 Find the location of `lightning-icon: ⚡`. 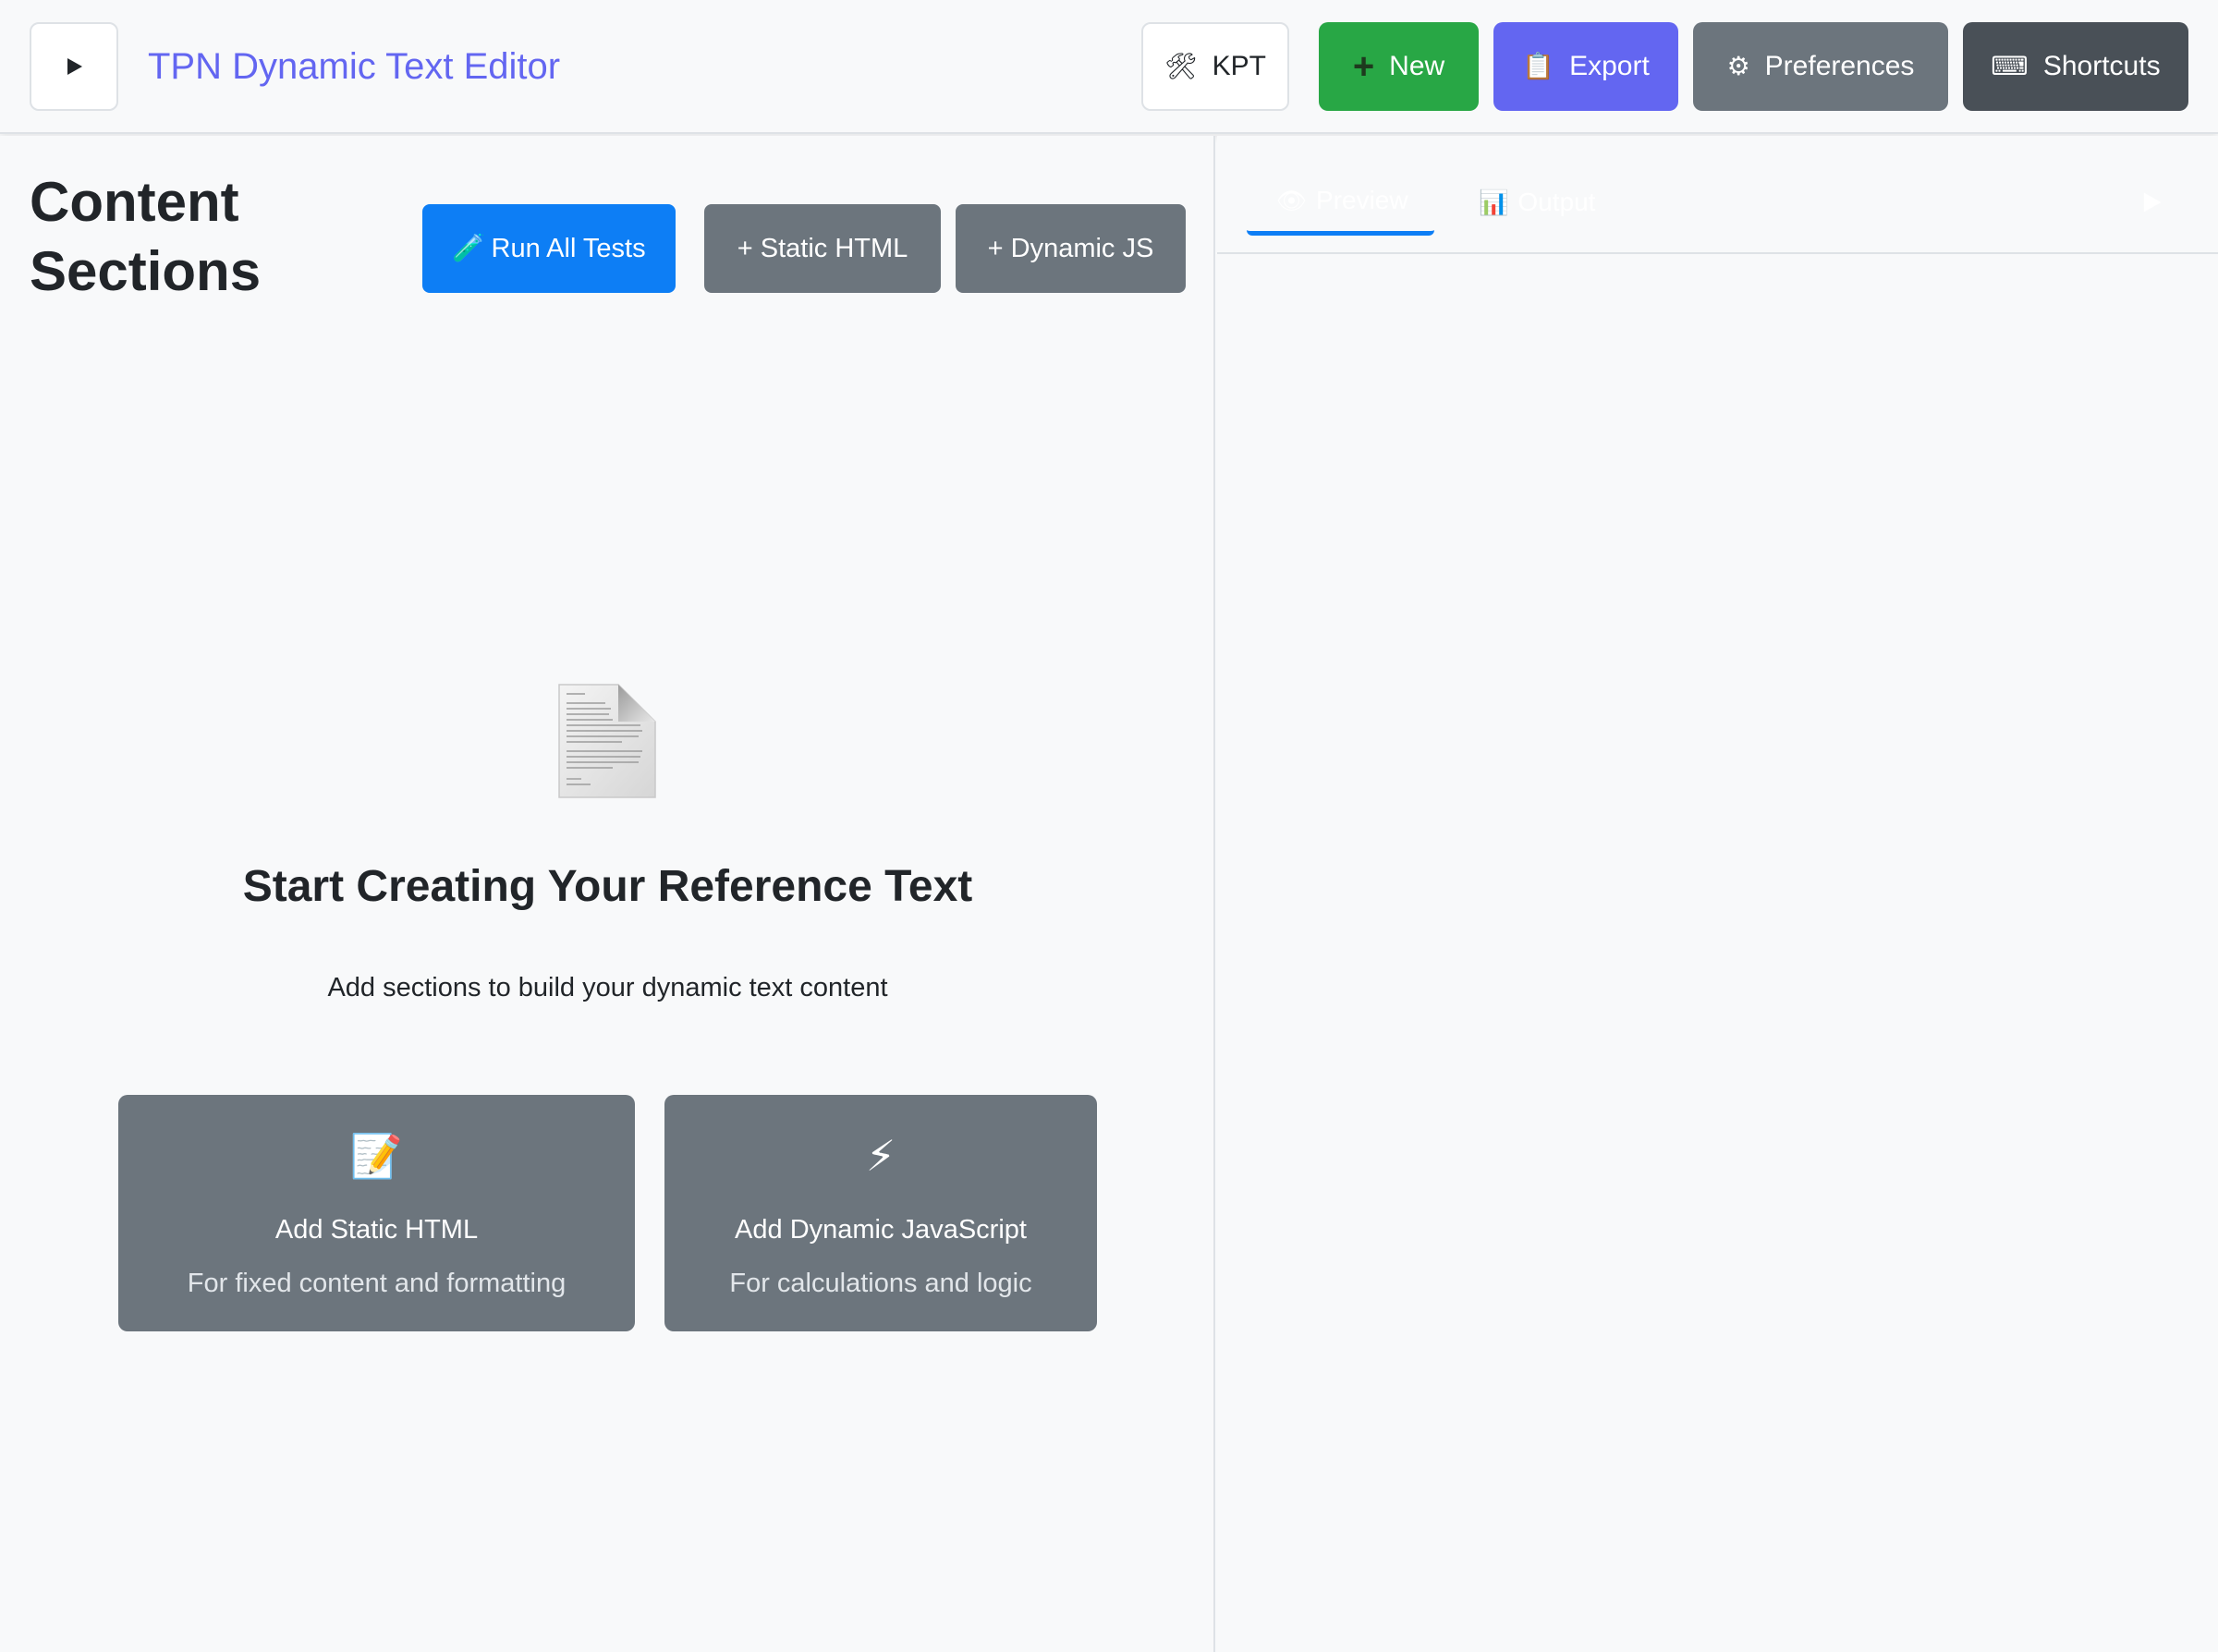

lightning-icon: ⚡ is located at coordinates (880, 1156).